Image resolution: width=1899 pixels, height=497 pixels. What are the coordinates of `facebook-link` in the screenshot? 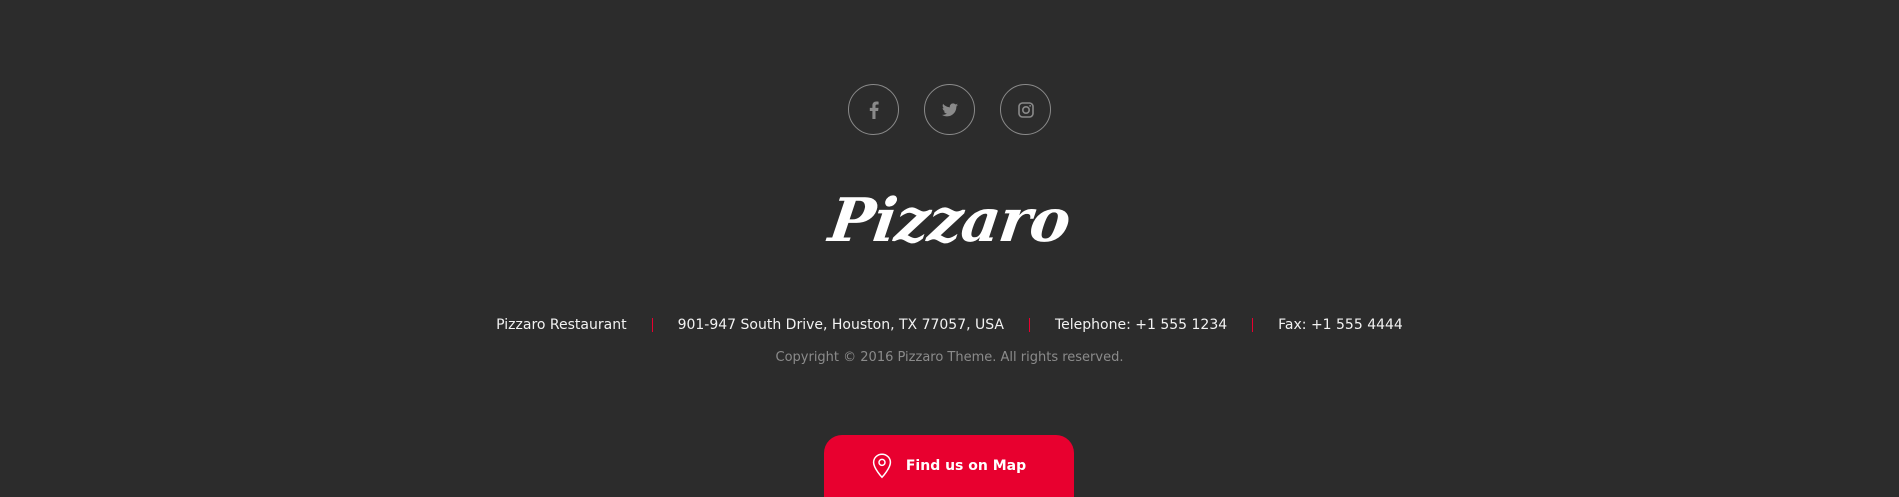 It's located at (873, 109).